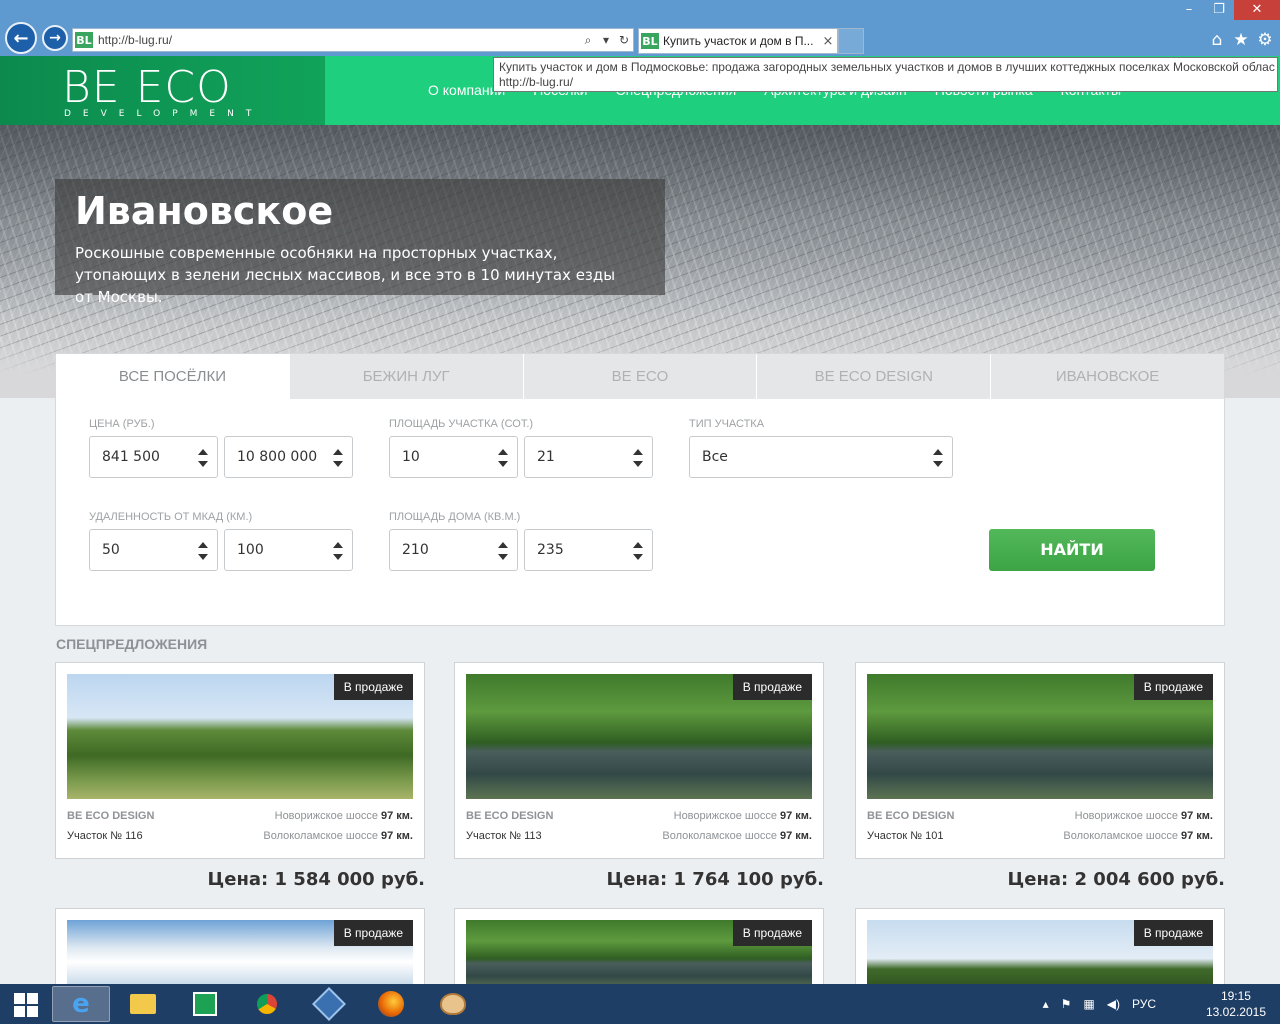  Describe the element at coordinates (26, 1005) in the screenshot. I see `windows-start-icon` at that location.